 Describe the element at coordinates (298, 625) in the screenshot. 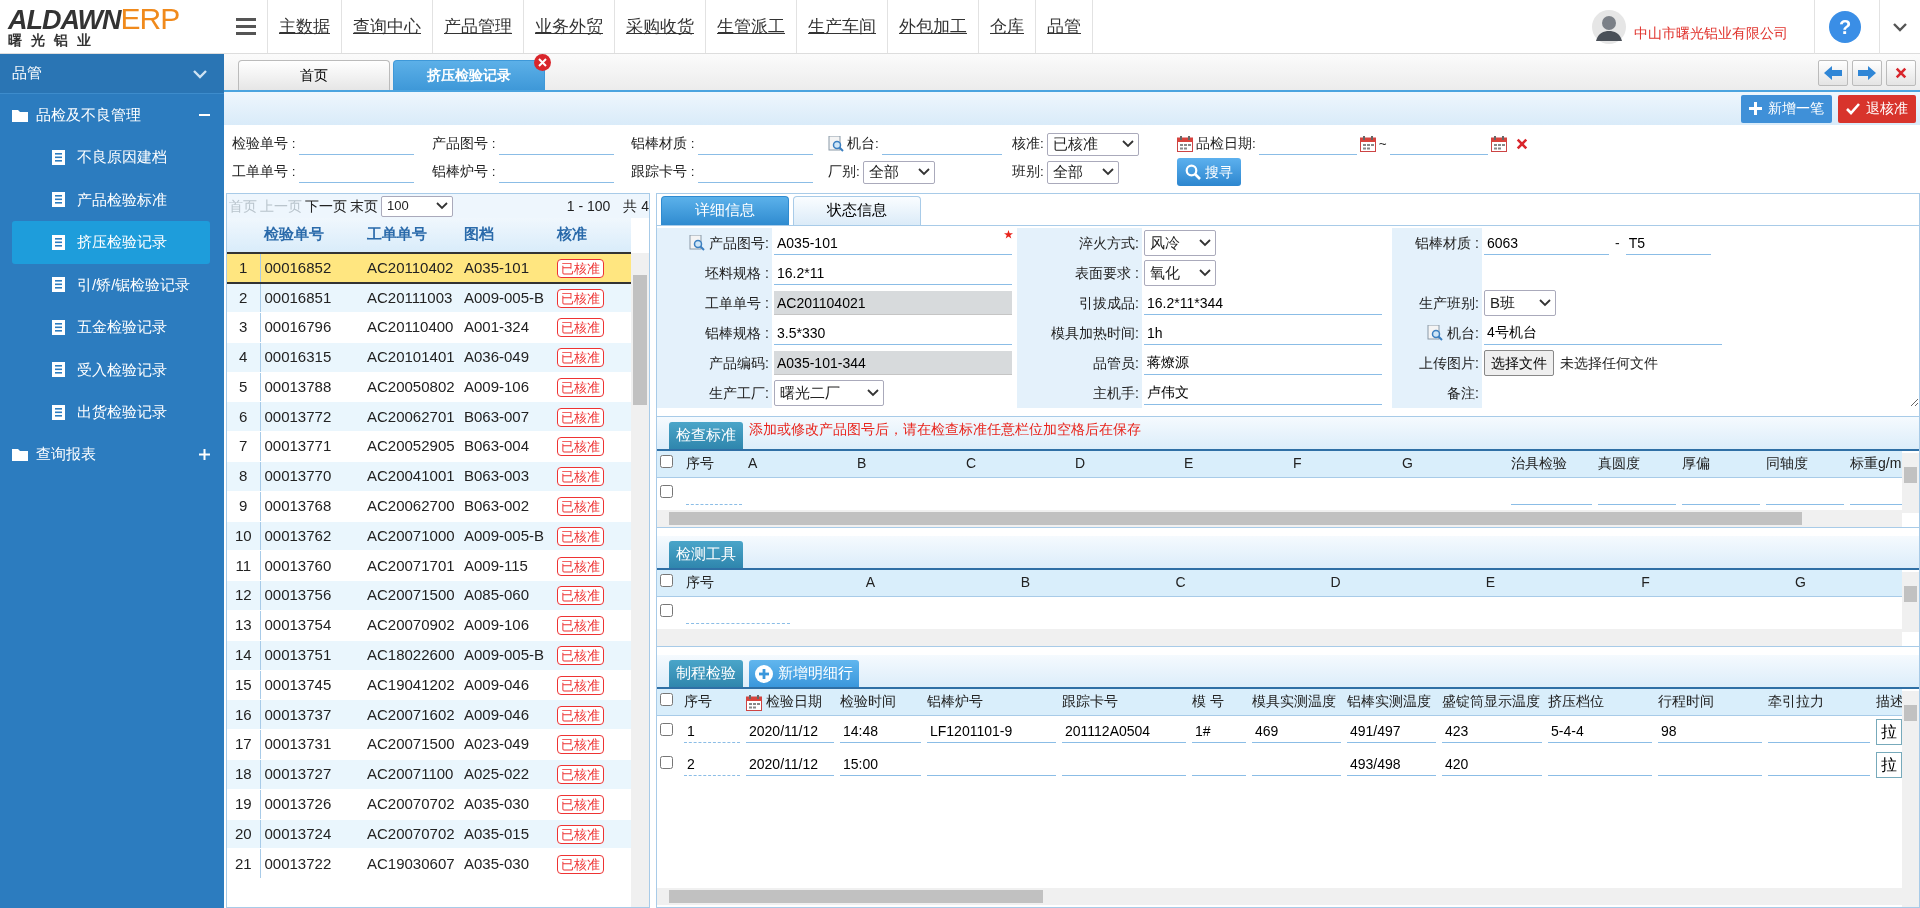

I see `table-cell: 00013754` at that location.